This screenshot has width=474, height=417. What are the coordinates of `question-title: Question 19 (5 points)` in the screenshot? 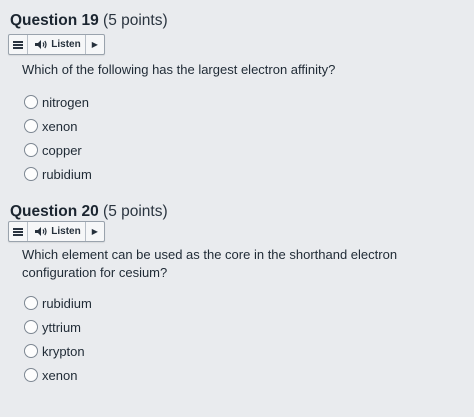 It's located at (89, 21).